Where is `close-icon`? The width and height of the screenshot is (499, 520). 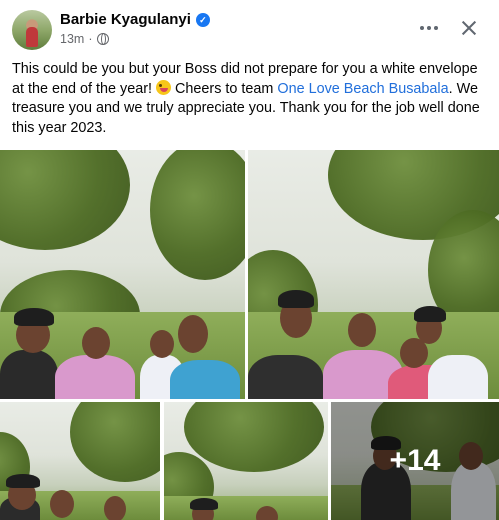
close-icon is located at coordinates (469, 28).